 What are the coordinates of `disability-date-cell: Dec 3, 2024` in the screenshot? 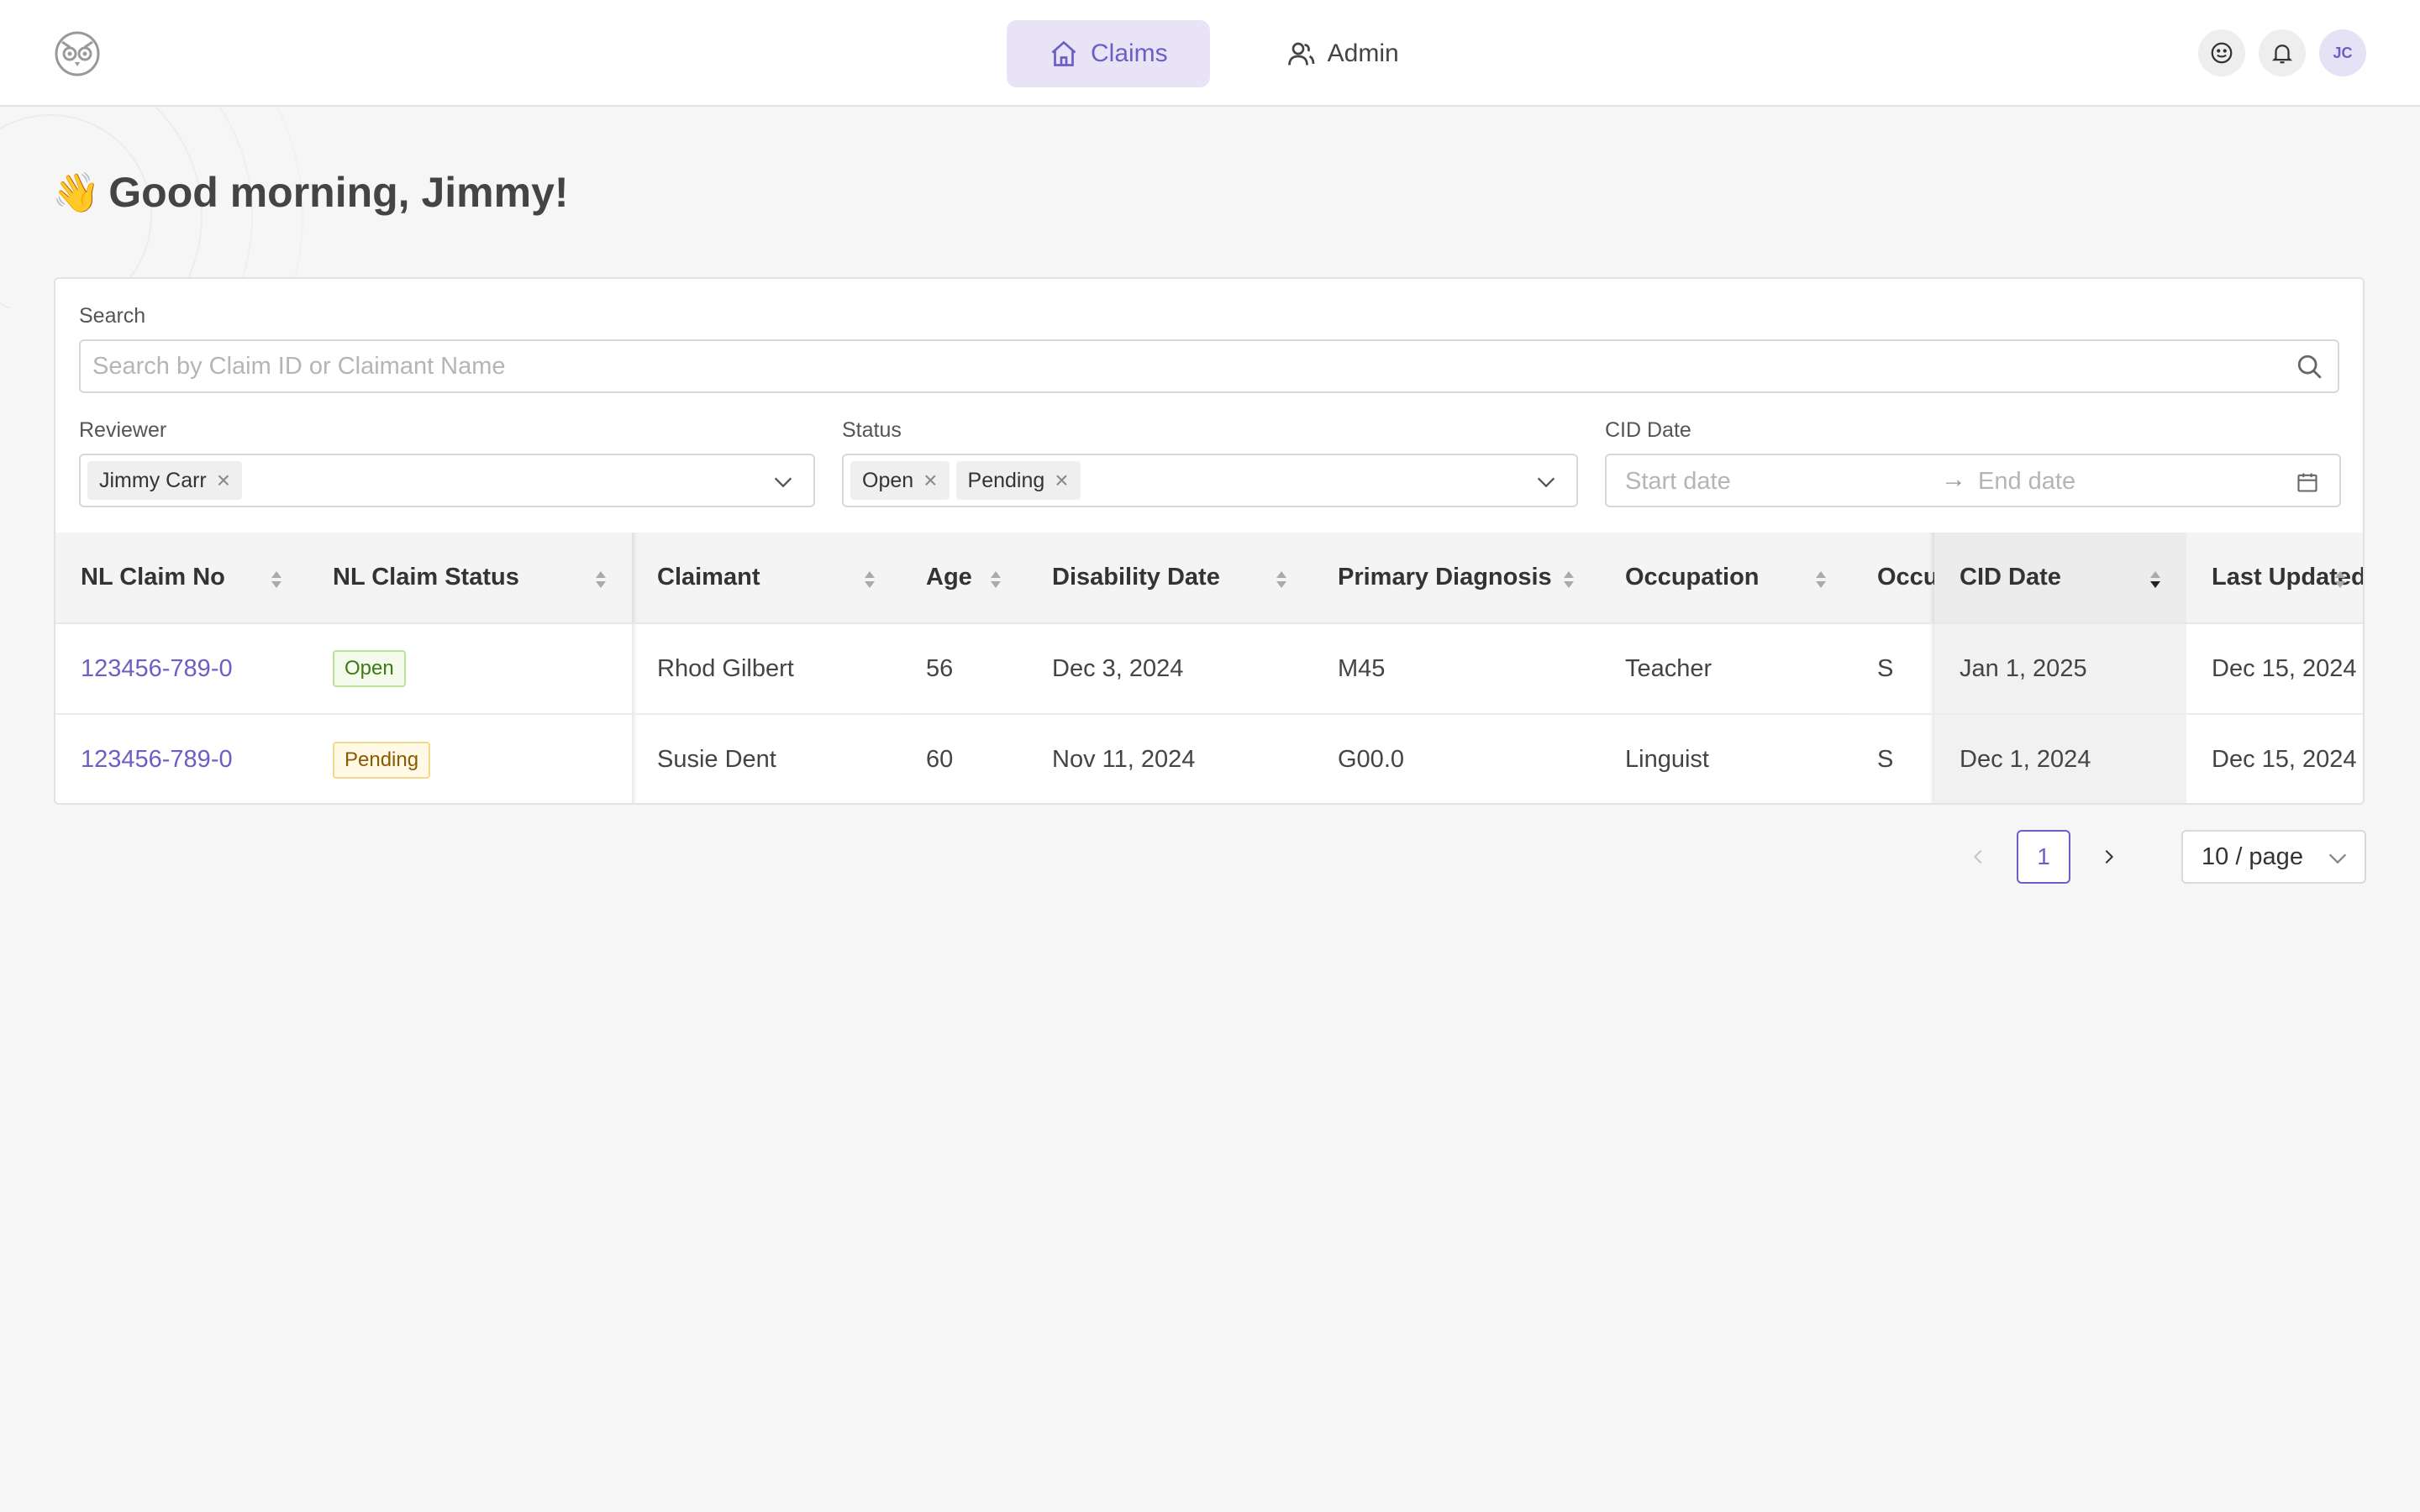 It's located at (1170, 669).